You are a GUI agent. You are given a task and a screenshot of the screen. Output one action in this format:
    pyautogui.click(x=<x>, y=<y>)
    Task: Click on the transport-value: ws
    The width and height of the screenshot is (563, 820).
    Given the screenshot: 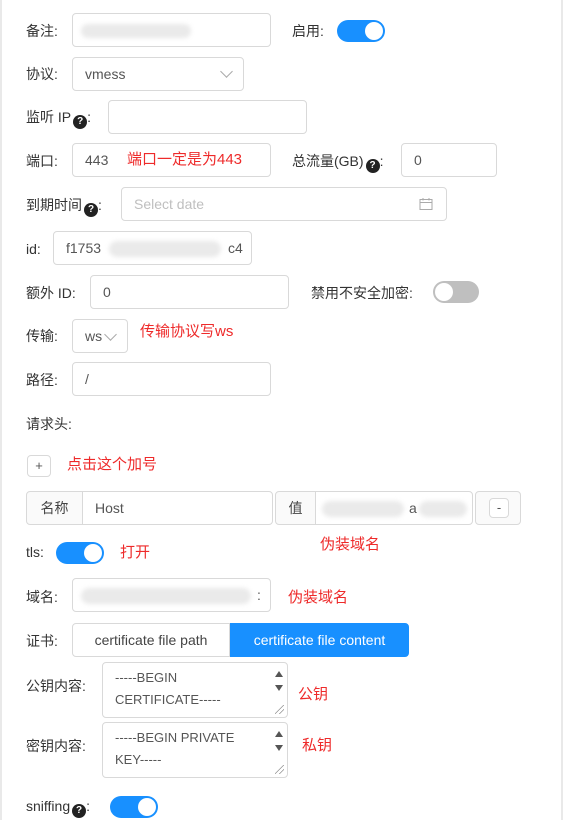 What is the action you would take?
    pyautogui.click(x=94, y=336)
    